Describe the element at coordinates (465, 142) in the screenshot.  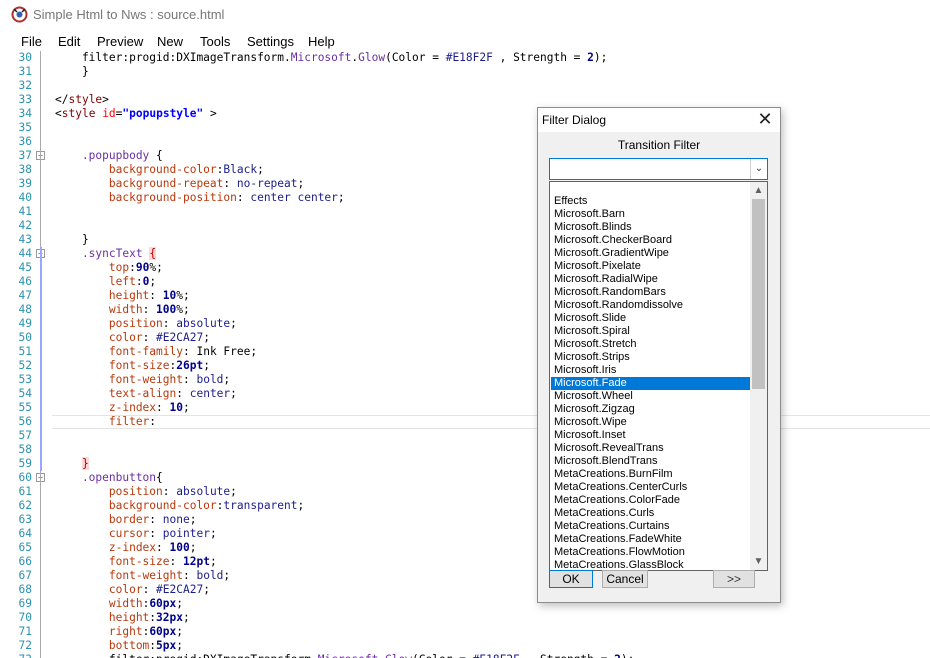
I see `code-line: 36` at that location.